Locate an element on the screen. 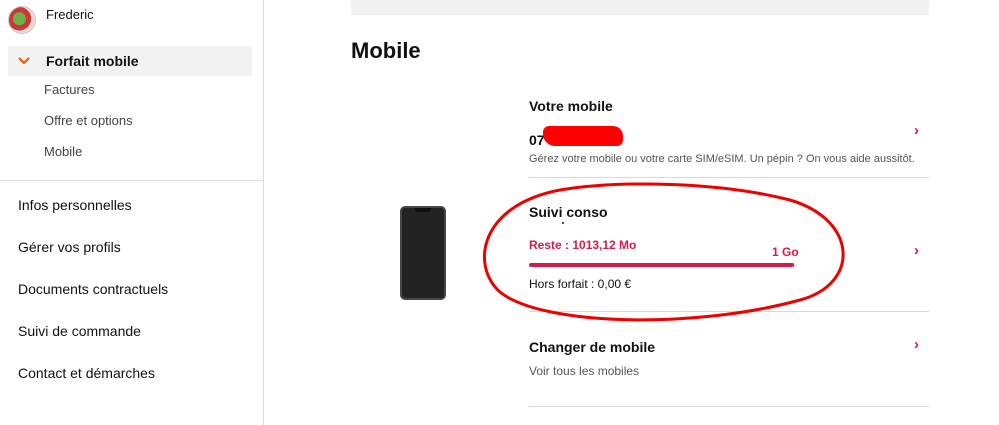  red-annotation-circle is located at coordinates (664, 252).